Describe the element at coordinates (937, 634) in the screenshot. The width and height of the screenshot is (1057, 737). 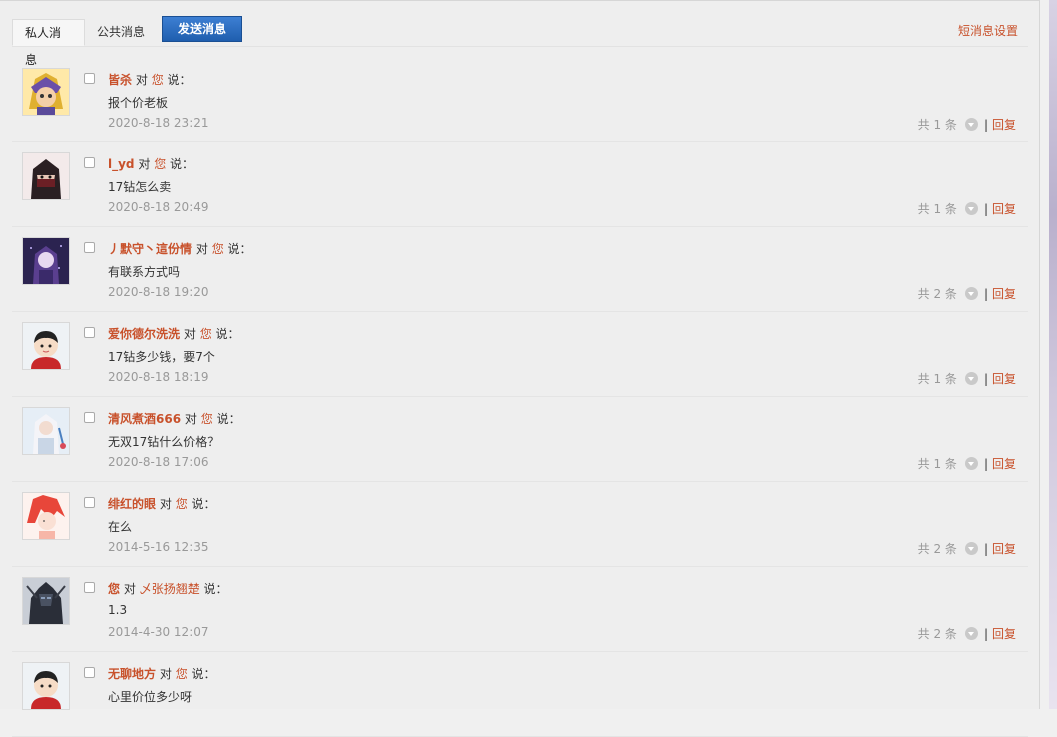
I see `message-count: 共 2 条` at that location.